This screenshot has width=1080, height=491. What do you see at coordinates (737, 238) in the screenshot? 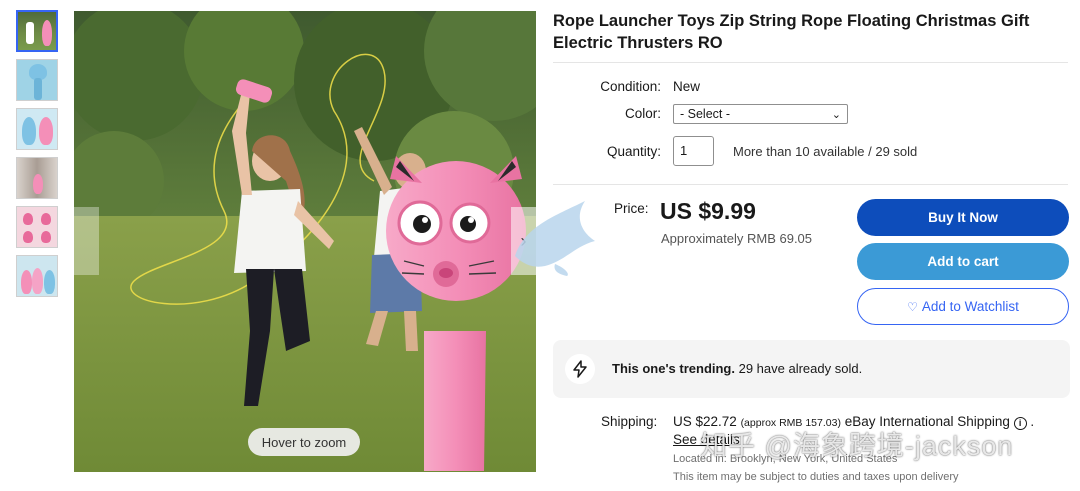
I see `price-approx: Approximately RMB 69.05` at bounding box center [737, 238].